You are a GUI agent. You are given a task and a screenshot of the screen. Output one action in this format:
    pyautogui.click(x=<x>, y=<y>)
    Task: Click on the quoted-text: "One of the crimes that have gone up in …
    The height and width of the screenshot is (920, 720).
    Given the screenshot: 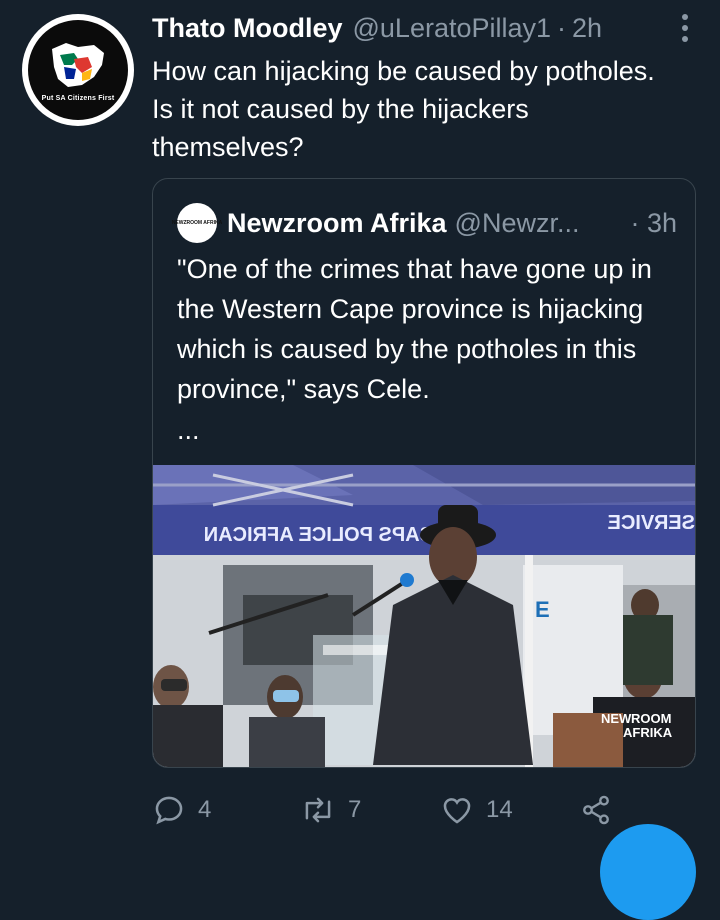 What is the action you would take?
    pyautogui.click(x=414, y=329)
    